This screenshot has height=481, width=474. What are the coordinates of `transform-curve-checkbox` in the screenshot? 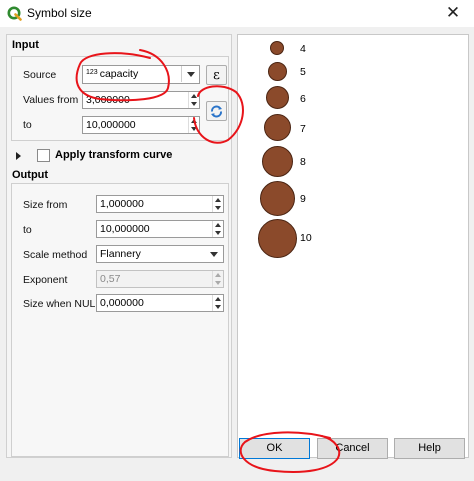 It's located at (43, 155).